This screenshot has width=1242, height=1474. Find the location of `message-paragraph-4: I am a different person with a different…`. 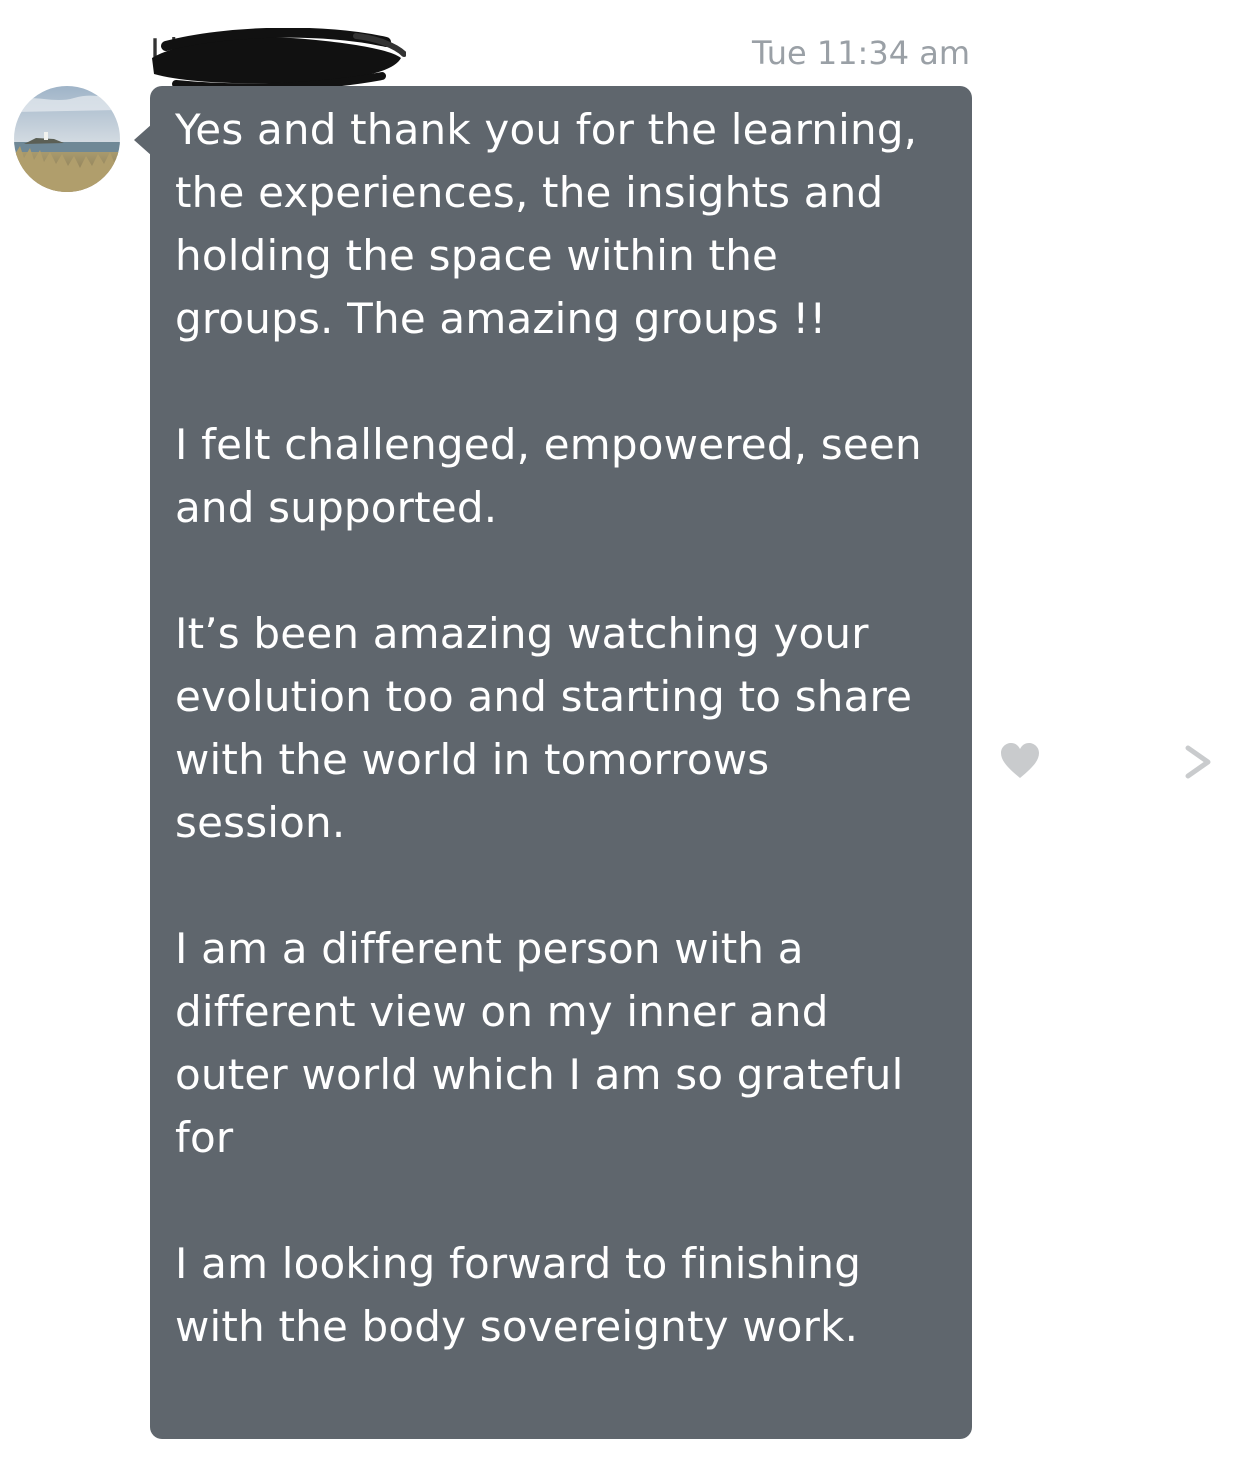

message-paragraph-4: I am a different person with a different… is located at coordinates (539, 1043).